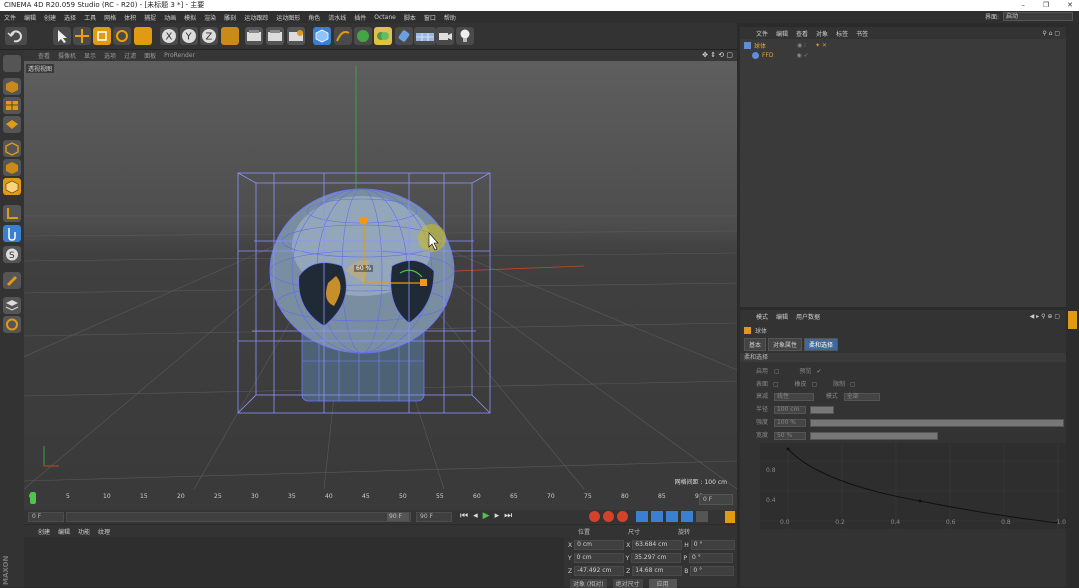 The height and width of the screenshot is (588, 1079). Describe the element at coordinates (762, 33) in the screenshot. I see `om-menu-file: 文件` at that location.